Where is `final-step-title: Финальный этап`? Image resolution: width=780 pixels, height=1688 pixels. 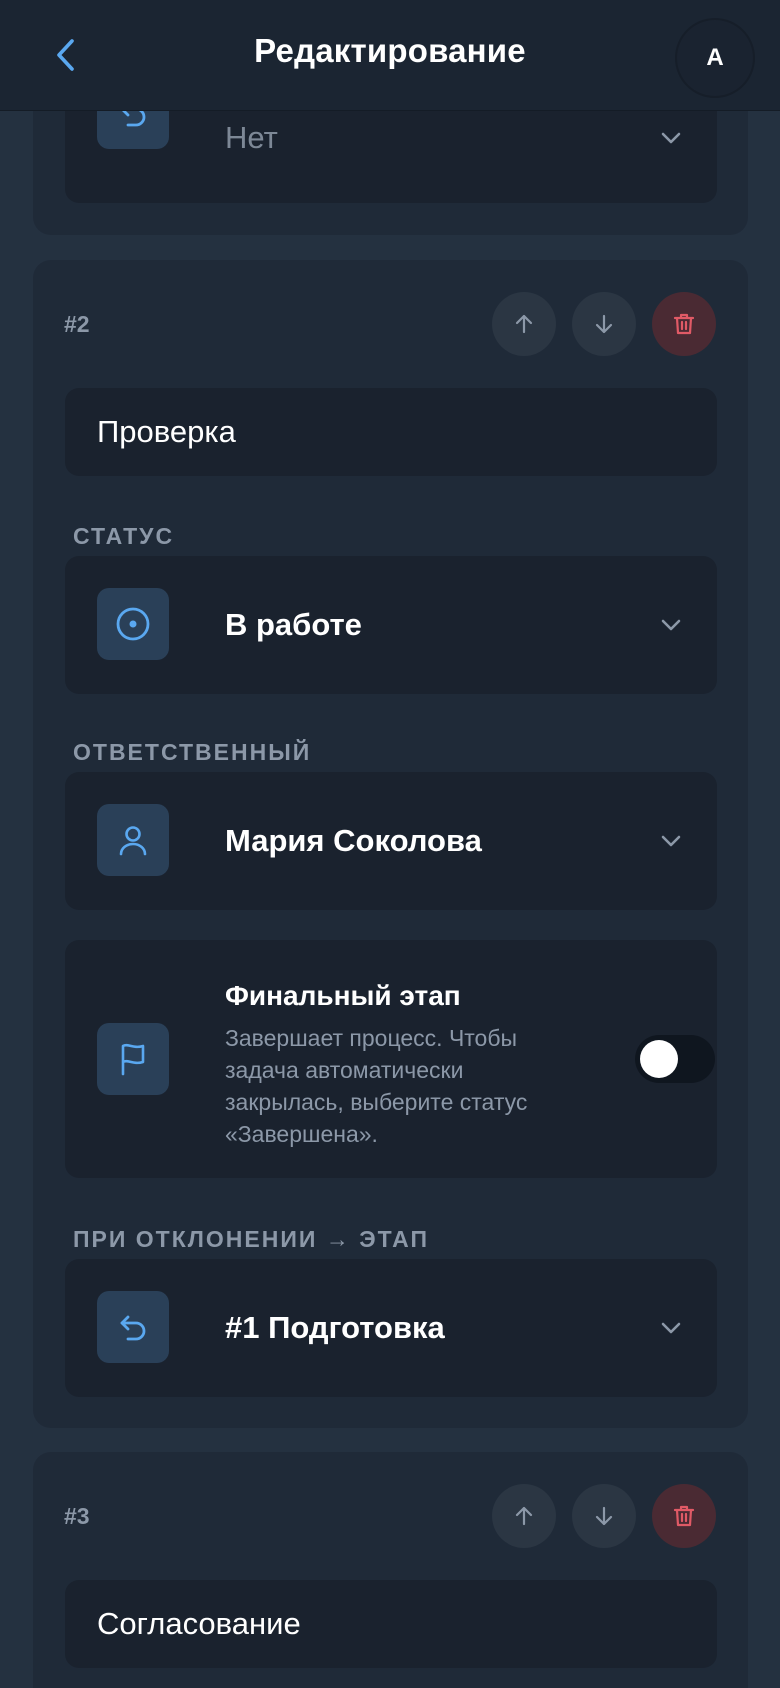 final-step-title: Финальный этап is located at coordinates (343, 995).